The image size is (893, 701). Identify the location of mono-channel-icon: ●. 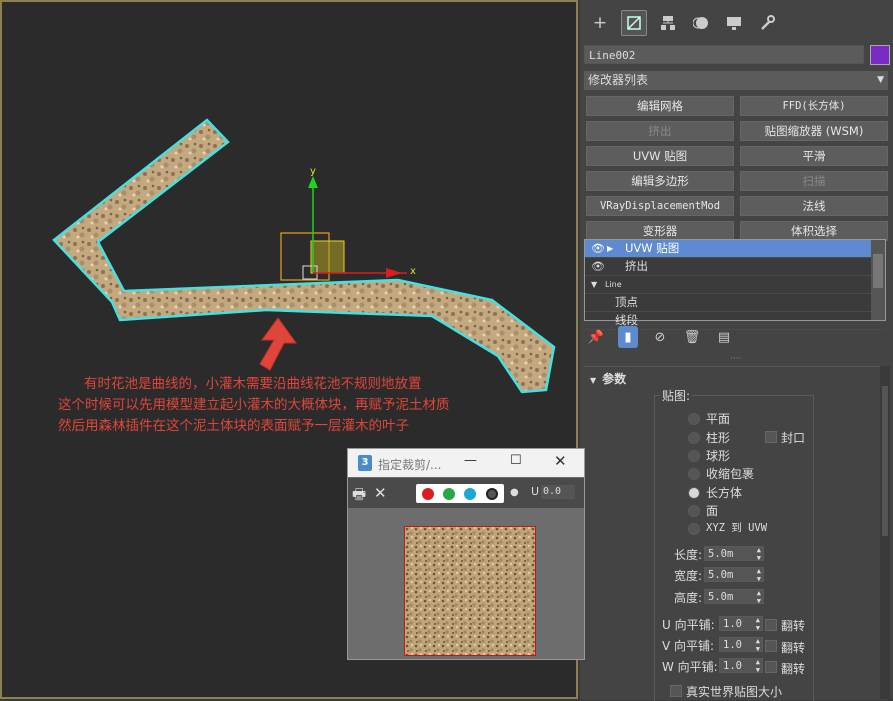
(514, 492).